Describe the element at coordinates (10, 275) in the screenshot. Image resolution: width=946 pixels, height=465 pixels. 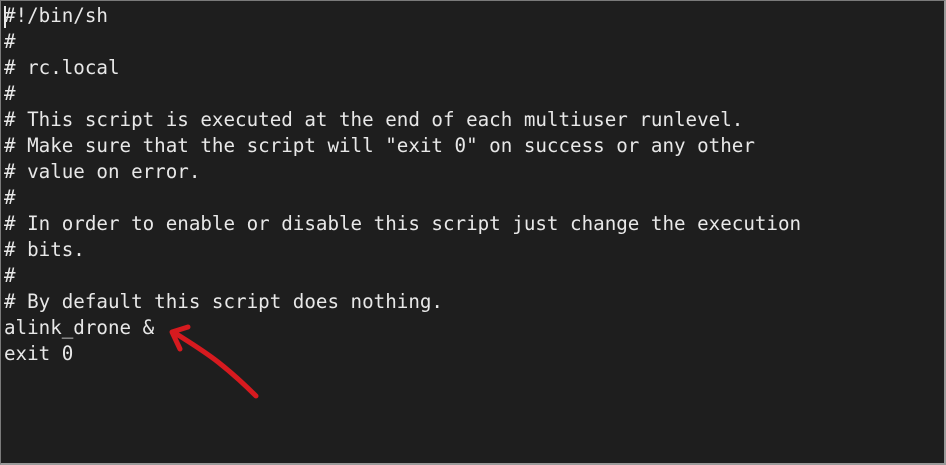
I see `code-line-11: #` at that location.